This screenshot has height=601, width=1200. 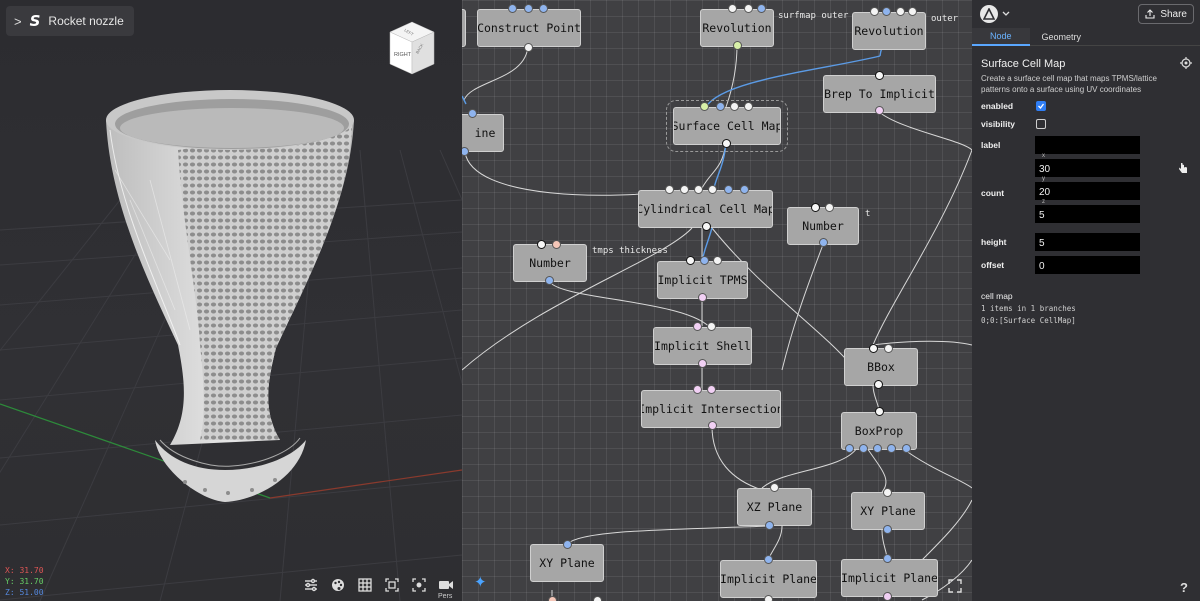 I want to click on tab-node: Node, so click(x=1001, y=37).